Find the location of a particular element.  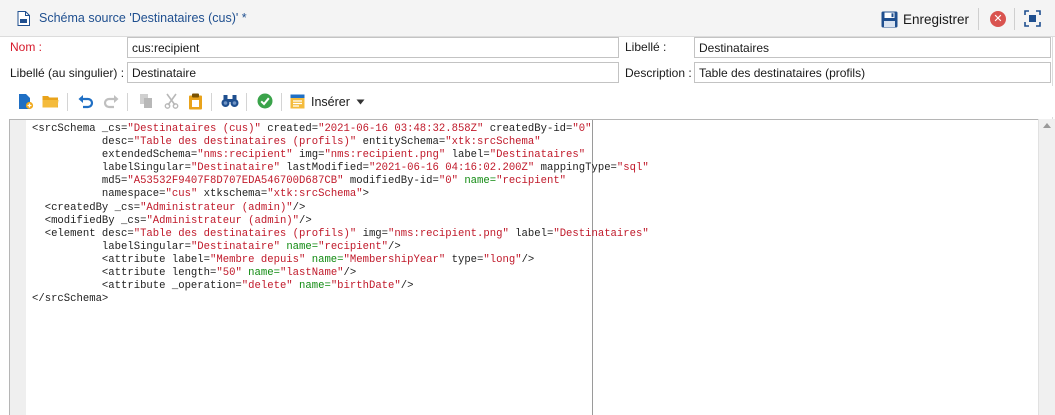

xml-attribute-value: "2021-06-16 03:48:32.858Z" is located at coordinates (401, 129).